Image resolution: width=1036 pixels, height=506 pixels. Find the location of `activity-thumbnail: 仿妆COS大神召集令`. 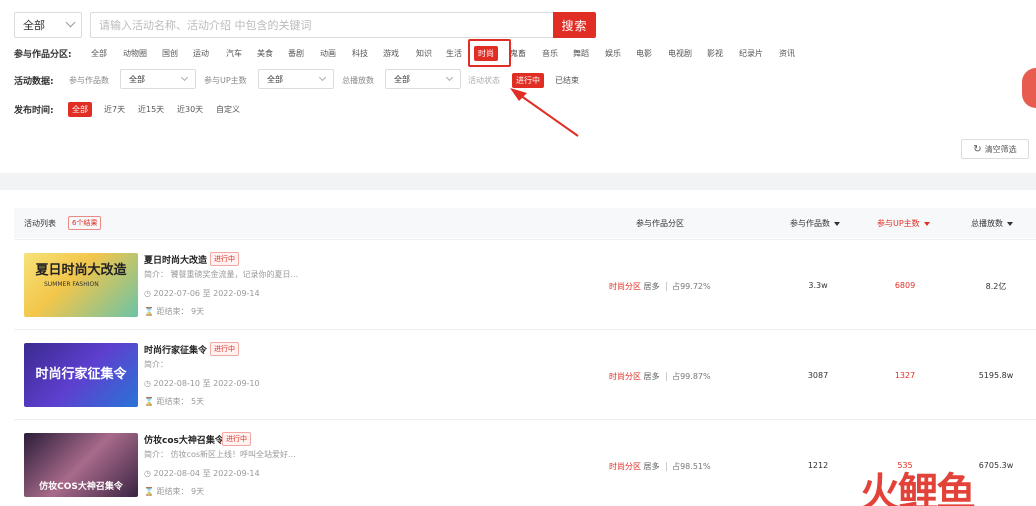

activity-thumbnail: 仿妆COS大神召集令 is located at coordinates (81, 465).